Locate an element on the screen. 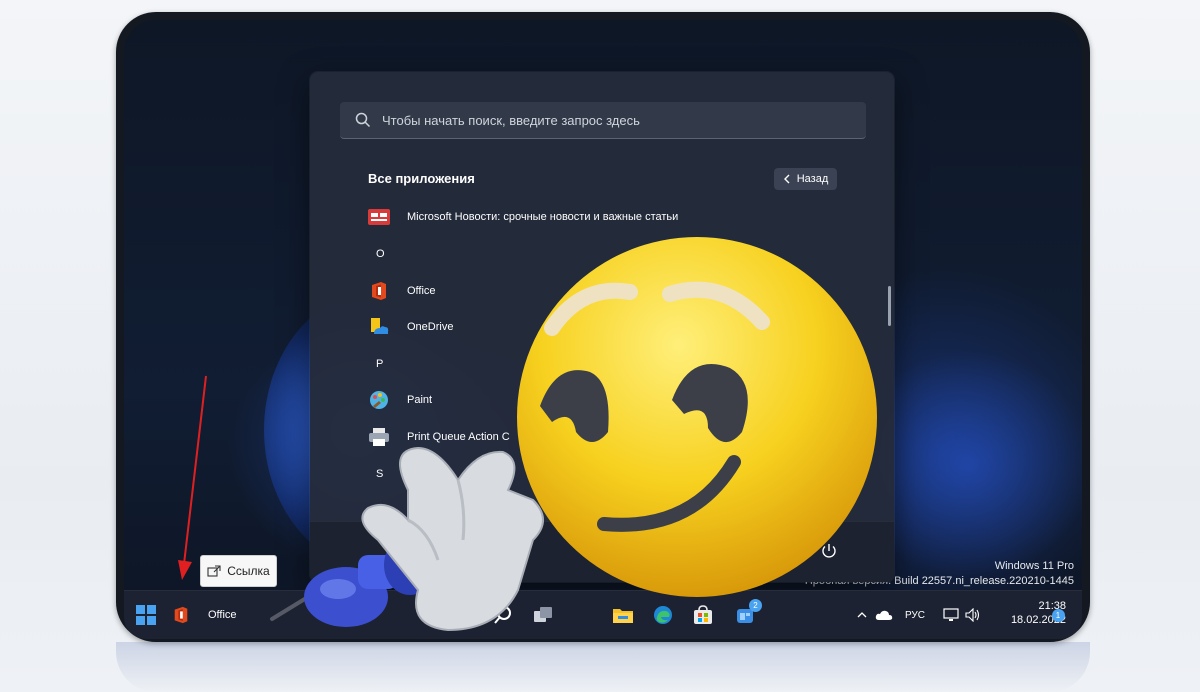 The height and width of the screenshot is (692, 1200). notification-badge: 1 is located at coordinates (1058, 615).